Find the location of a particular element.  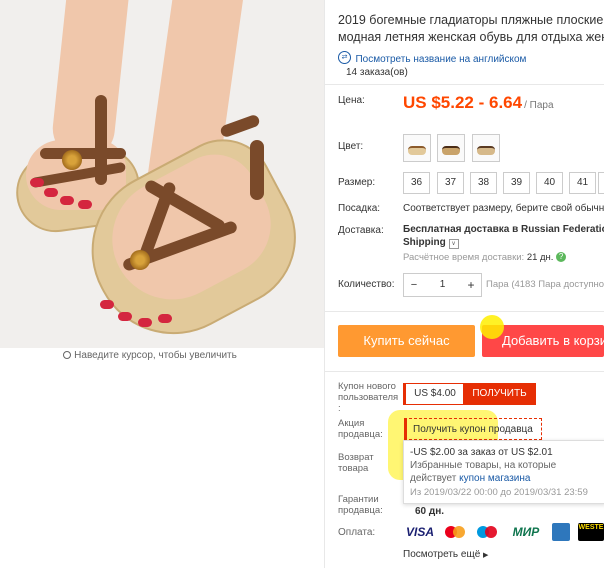

quantity-input: 1 is located at coordinates (442, 285).